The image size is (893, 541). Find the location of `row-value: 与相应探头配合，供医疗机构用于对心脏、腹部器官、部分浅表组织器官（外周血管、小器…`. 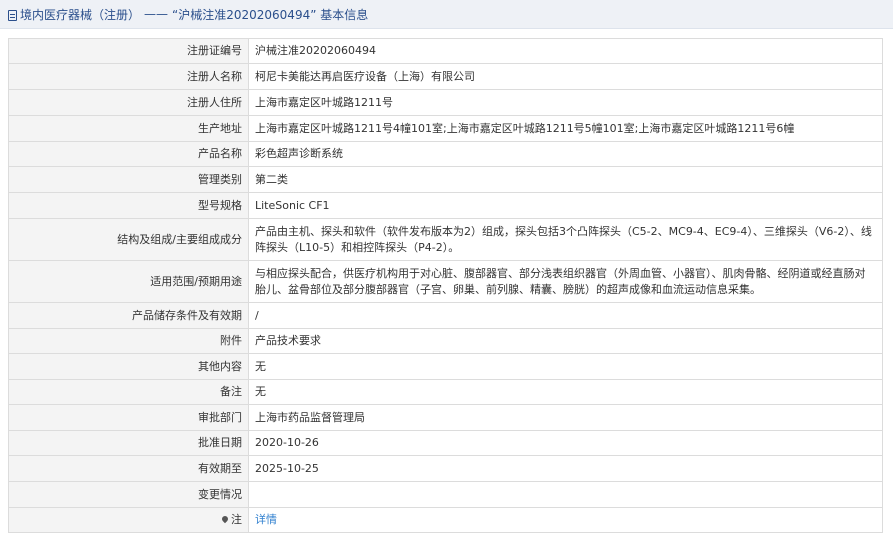

row-value: 与相应探头配合，供医疗机构用于对心脏、腹部器官、部分浅表组织器官（外周血管、小器… is located at coordinates (565, 281).